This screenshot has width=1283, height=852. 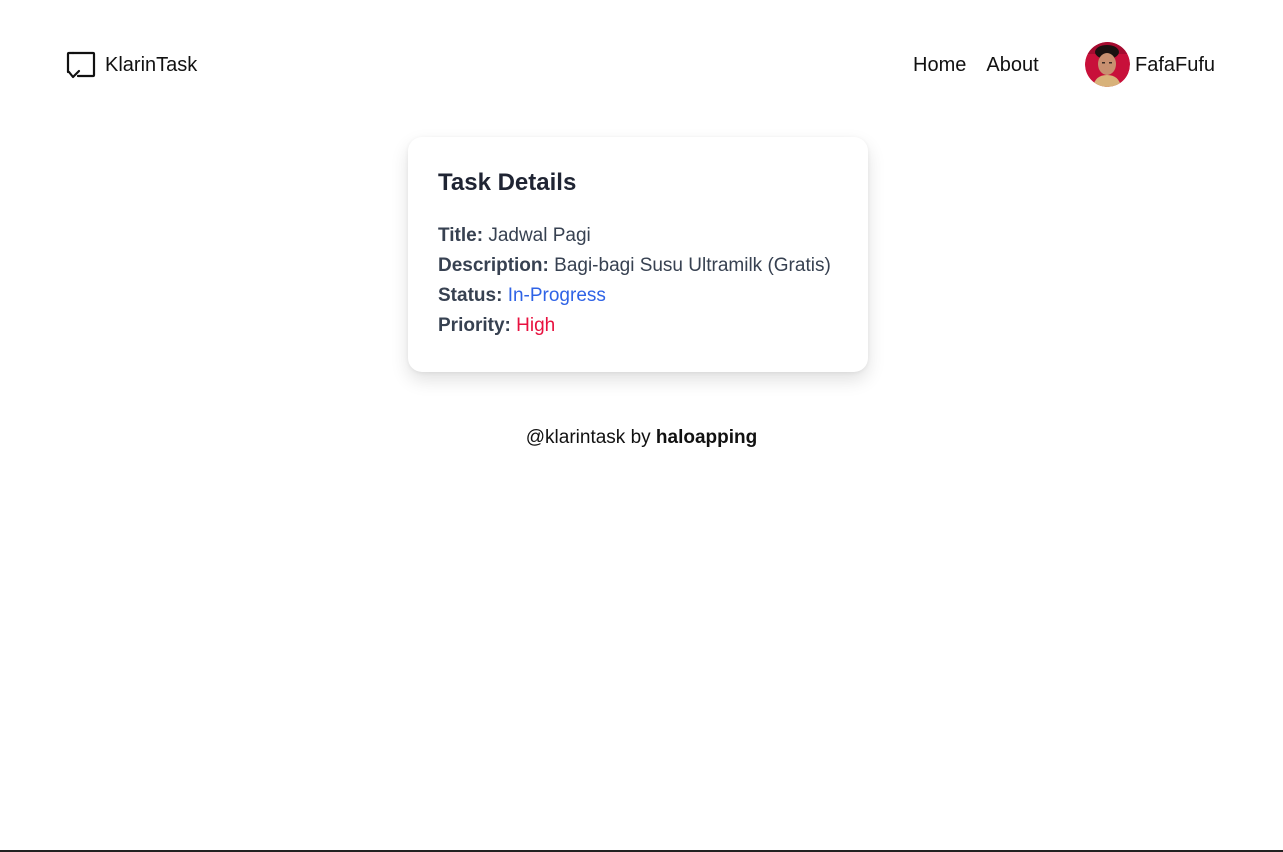 What do you see at coordinates (461, 235) in the screenshot?
I see `task-title-label: Title:` at bounding box center [461, 235].